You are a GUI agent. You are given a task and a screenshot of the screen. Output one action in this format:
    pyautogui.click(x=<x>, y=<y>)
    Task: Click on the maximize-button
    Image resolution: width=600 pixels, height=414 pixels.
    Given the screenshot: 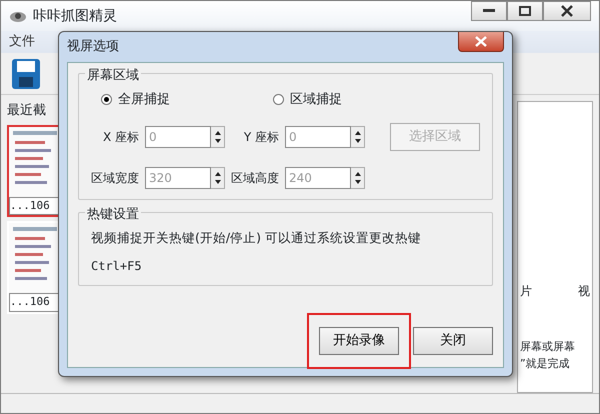 What is the action you would take?
    pyautogui.click(x=525, y=11)
    